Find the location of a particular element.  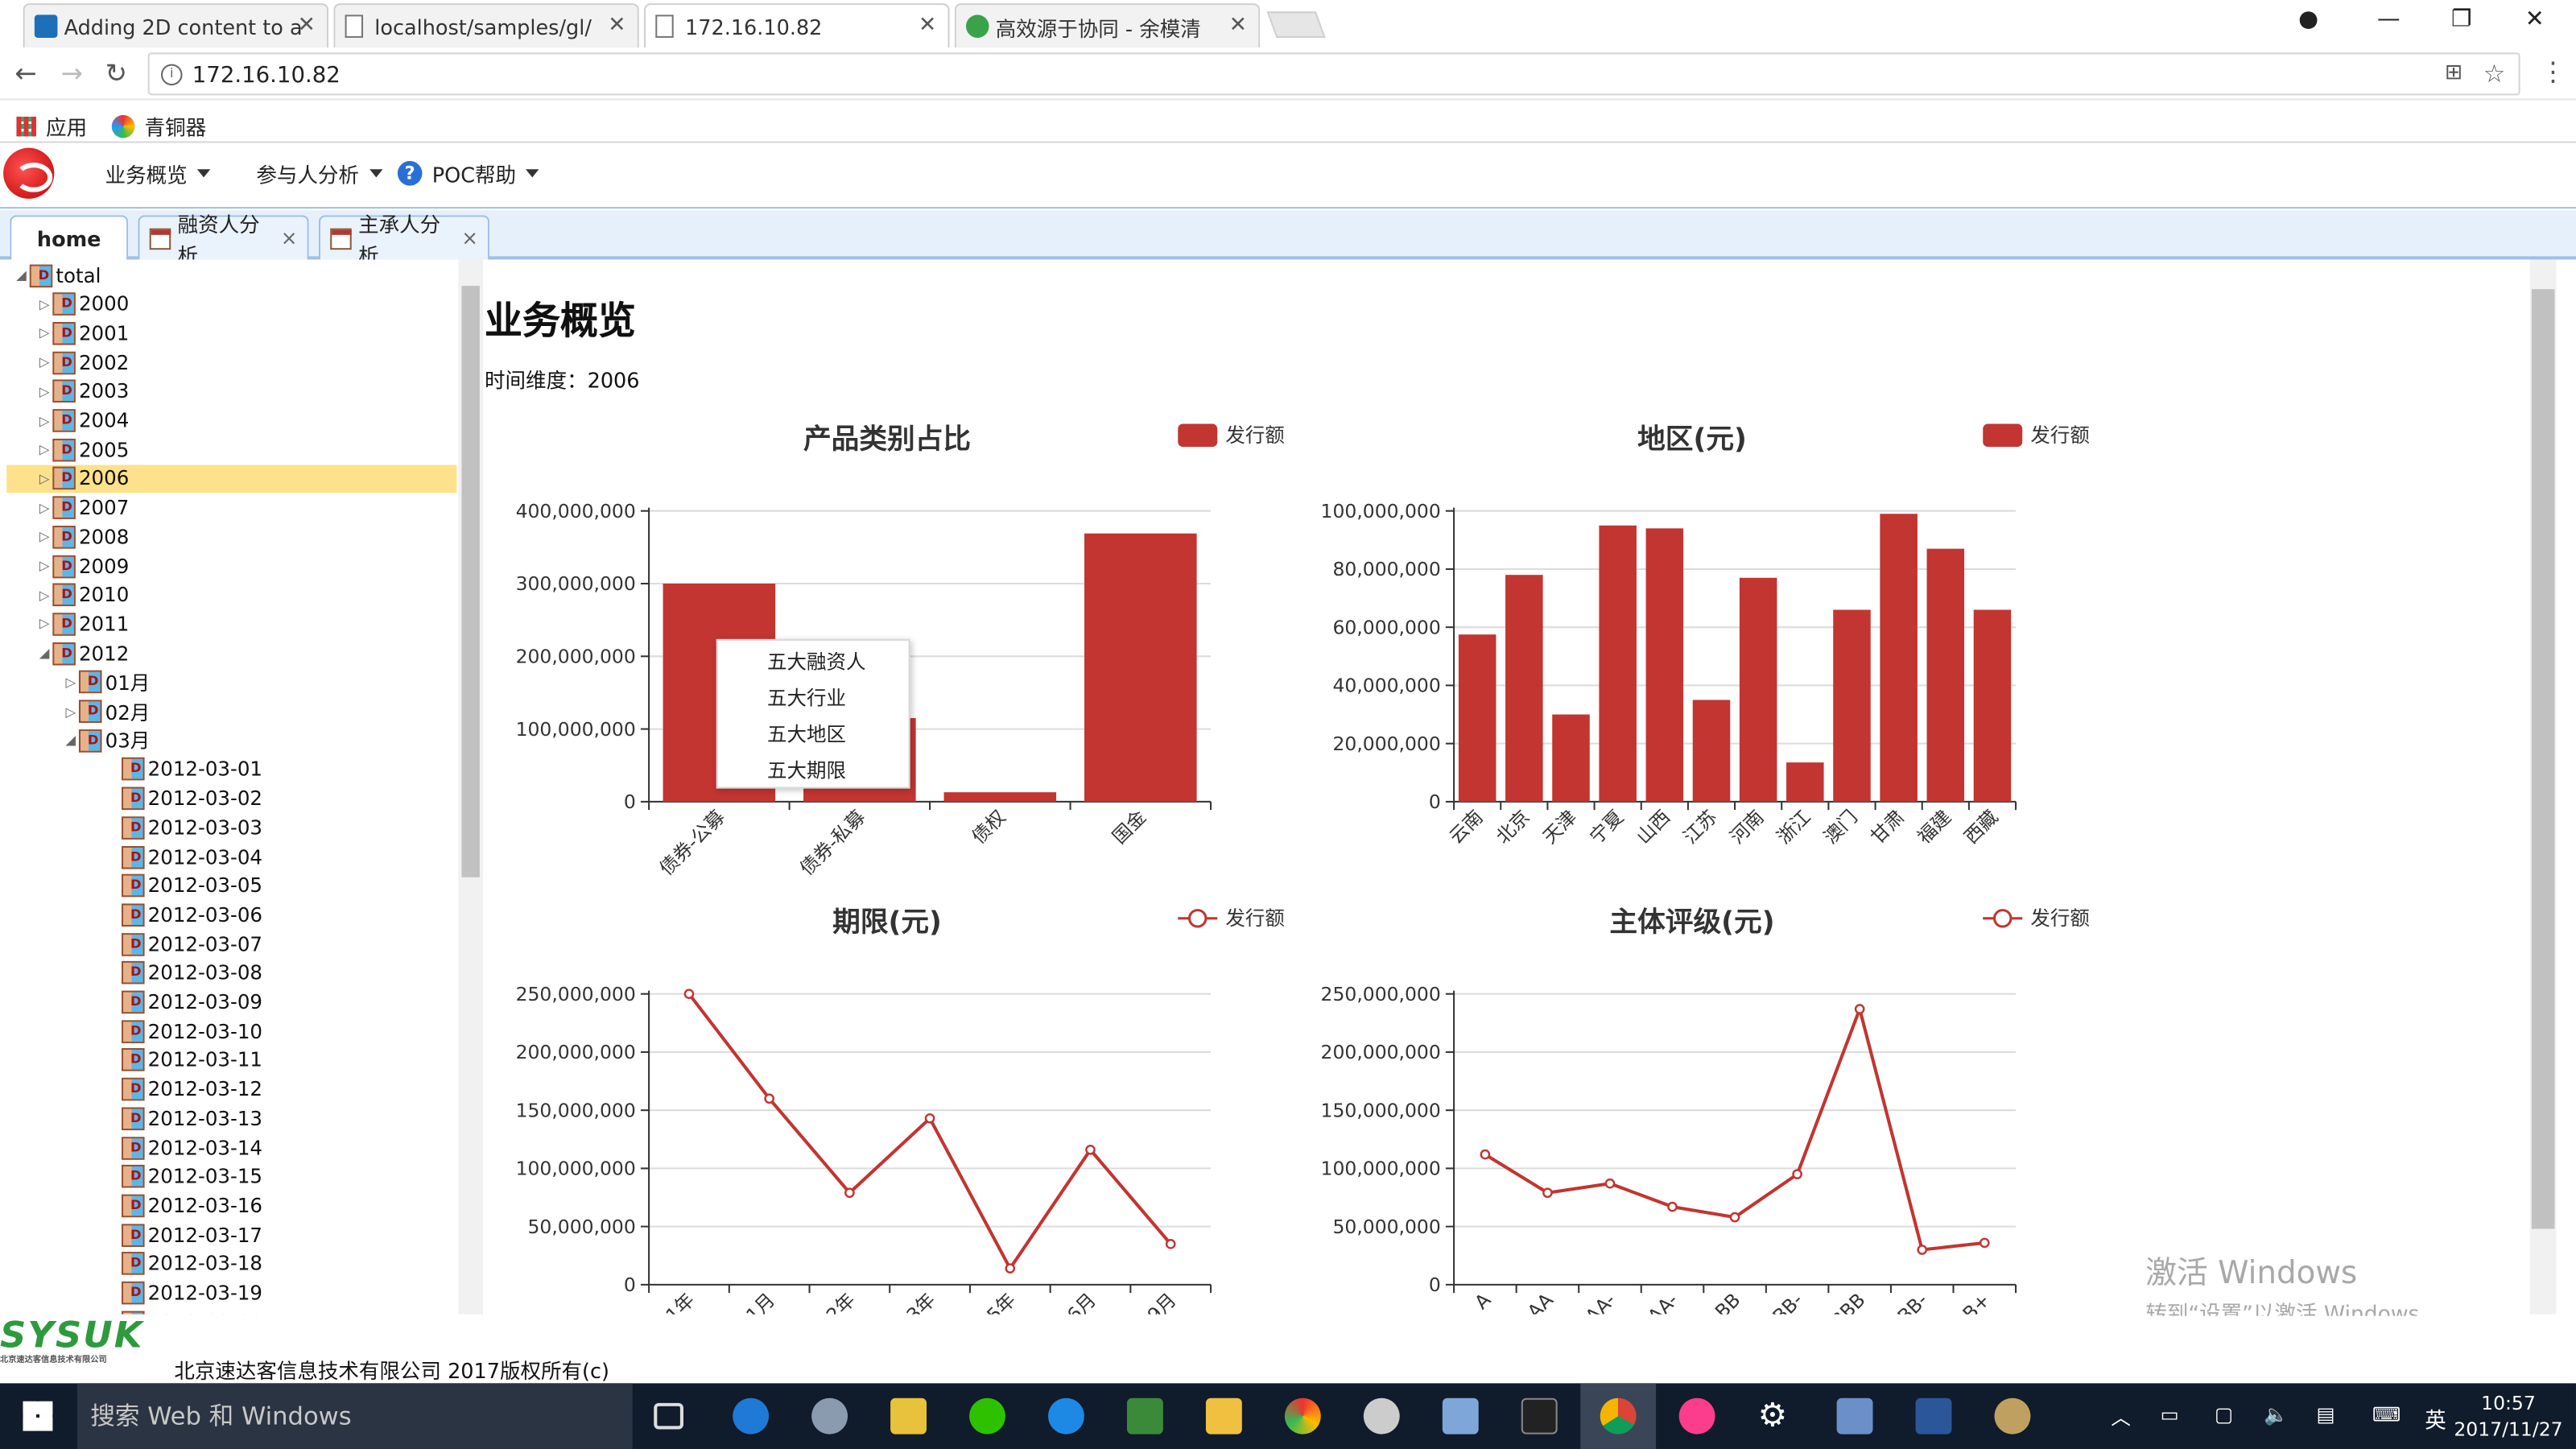

restore-button: ❐ is located at coordinates (2461, 19).